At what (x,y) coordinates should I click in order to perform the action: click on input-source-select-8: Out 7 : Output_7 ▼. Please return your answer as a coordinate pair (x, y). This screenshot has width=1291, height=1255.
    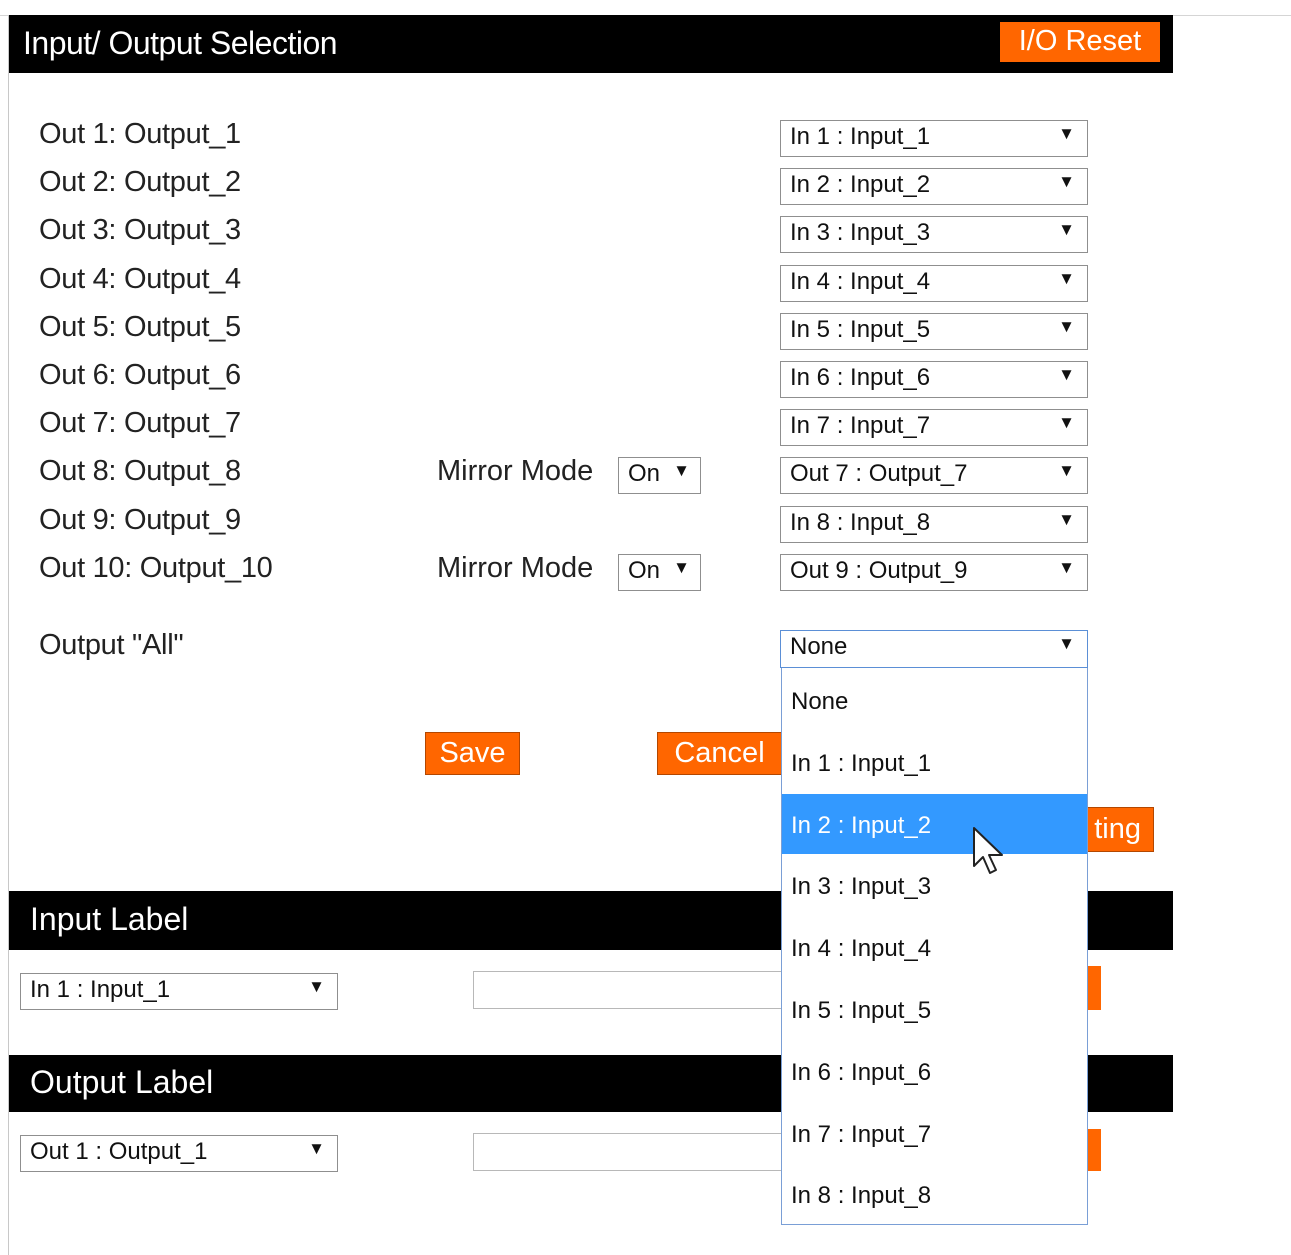
    Looking at the image, I should click on (934, 475).